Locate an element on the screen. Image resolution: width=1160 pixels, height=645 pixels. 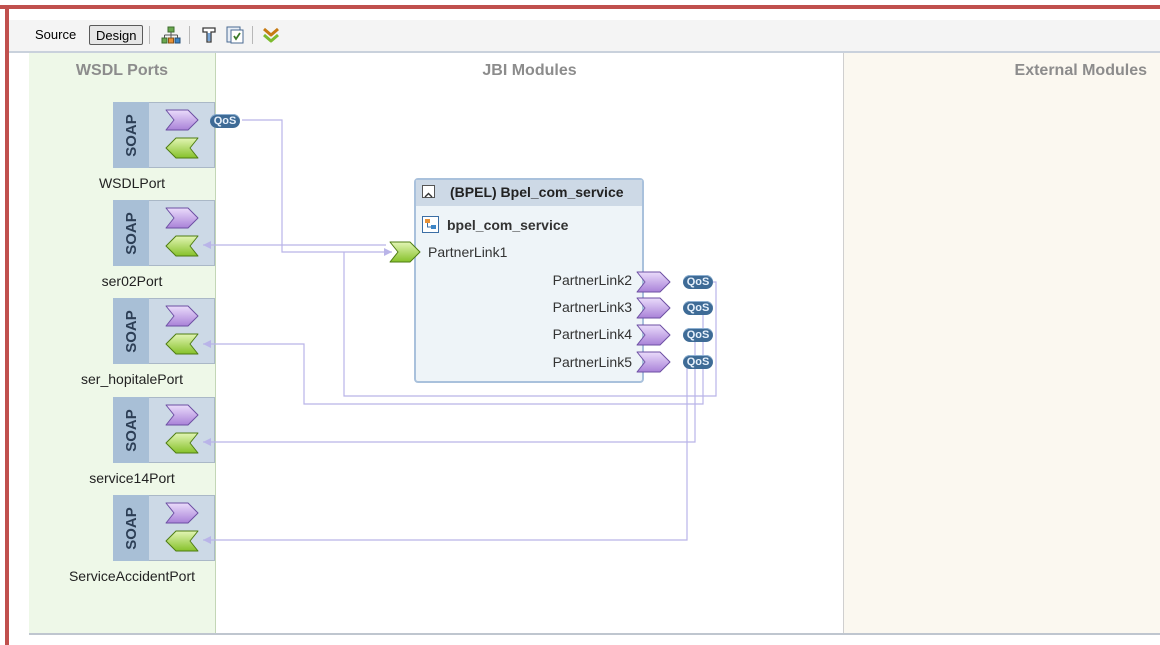
port-name-label: ServiceAccidentPort is located at coordinates (132, 576).